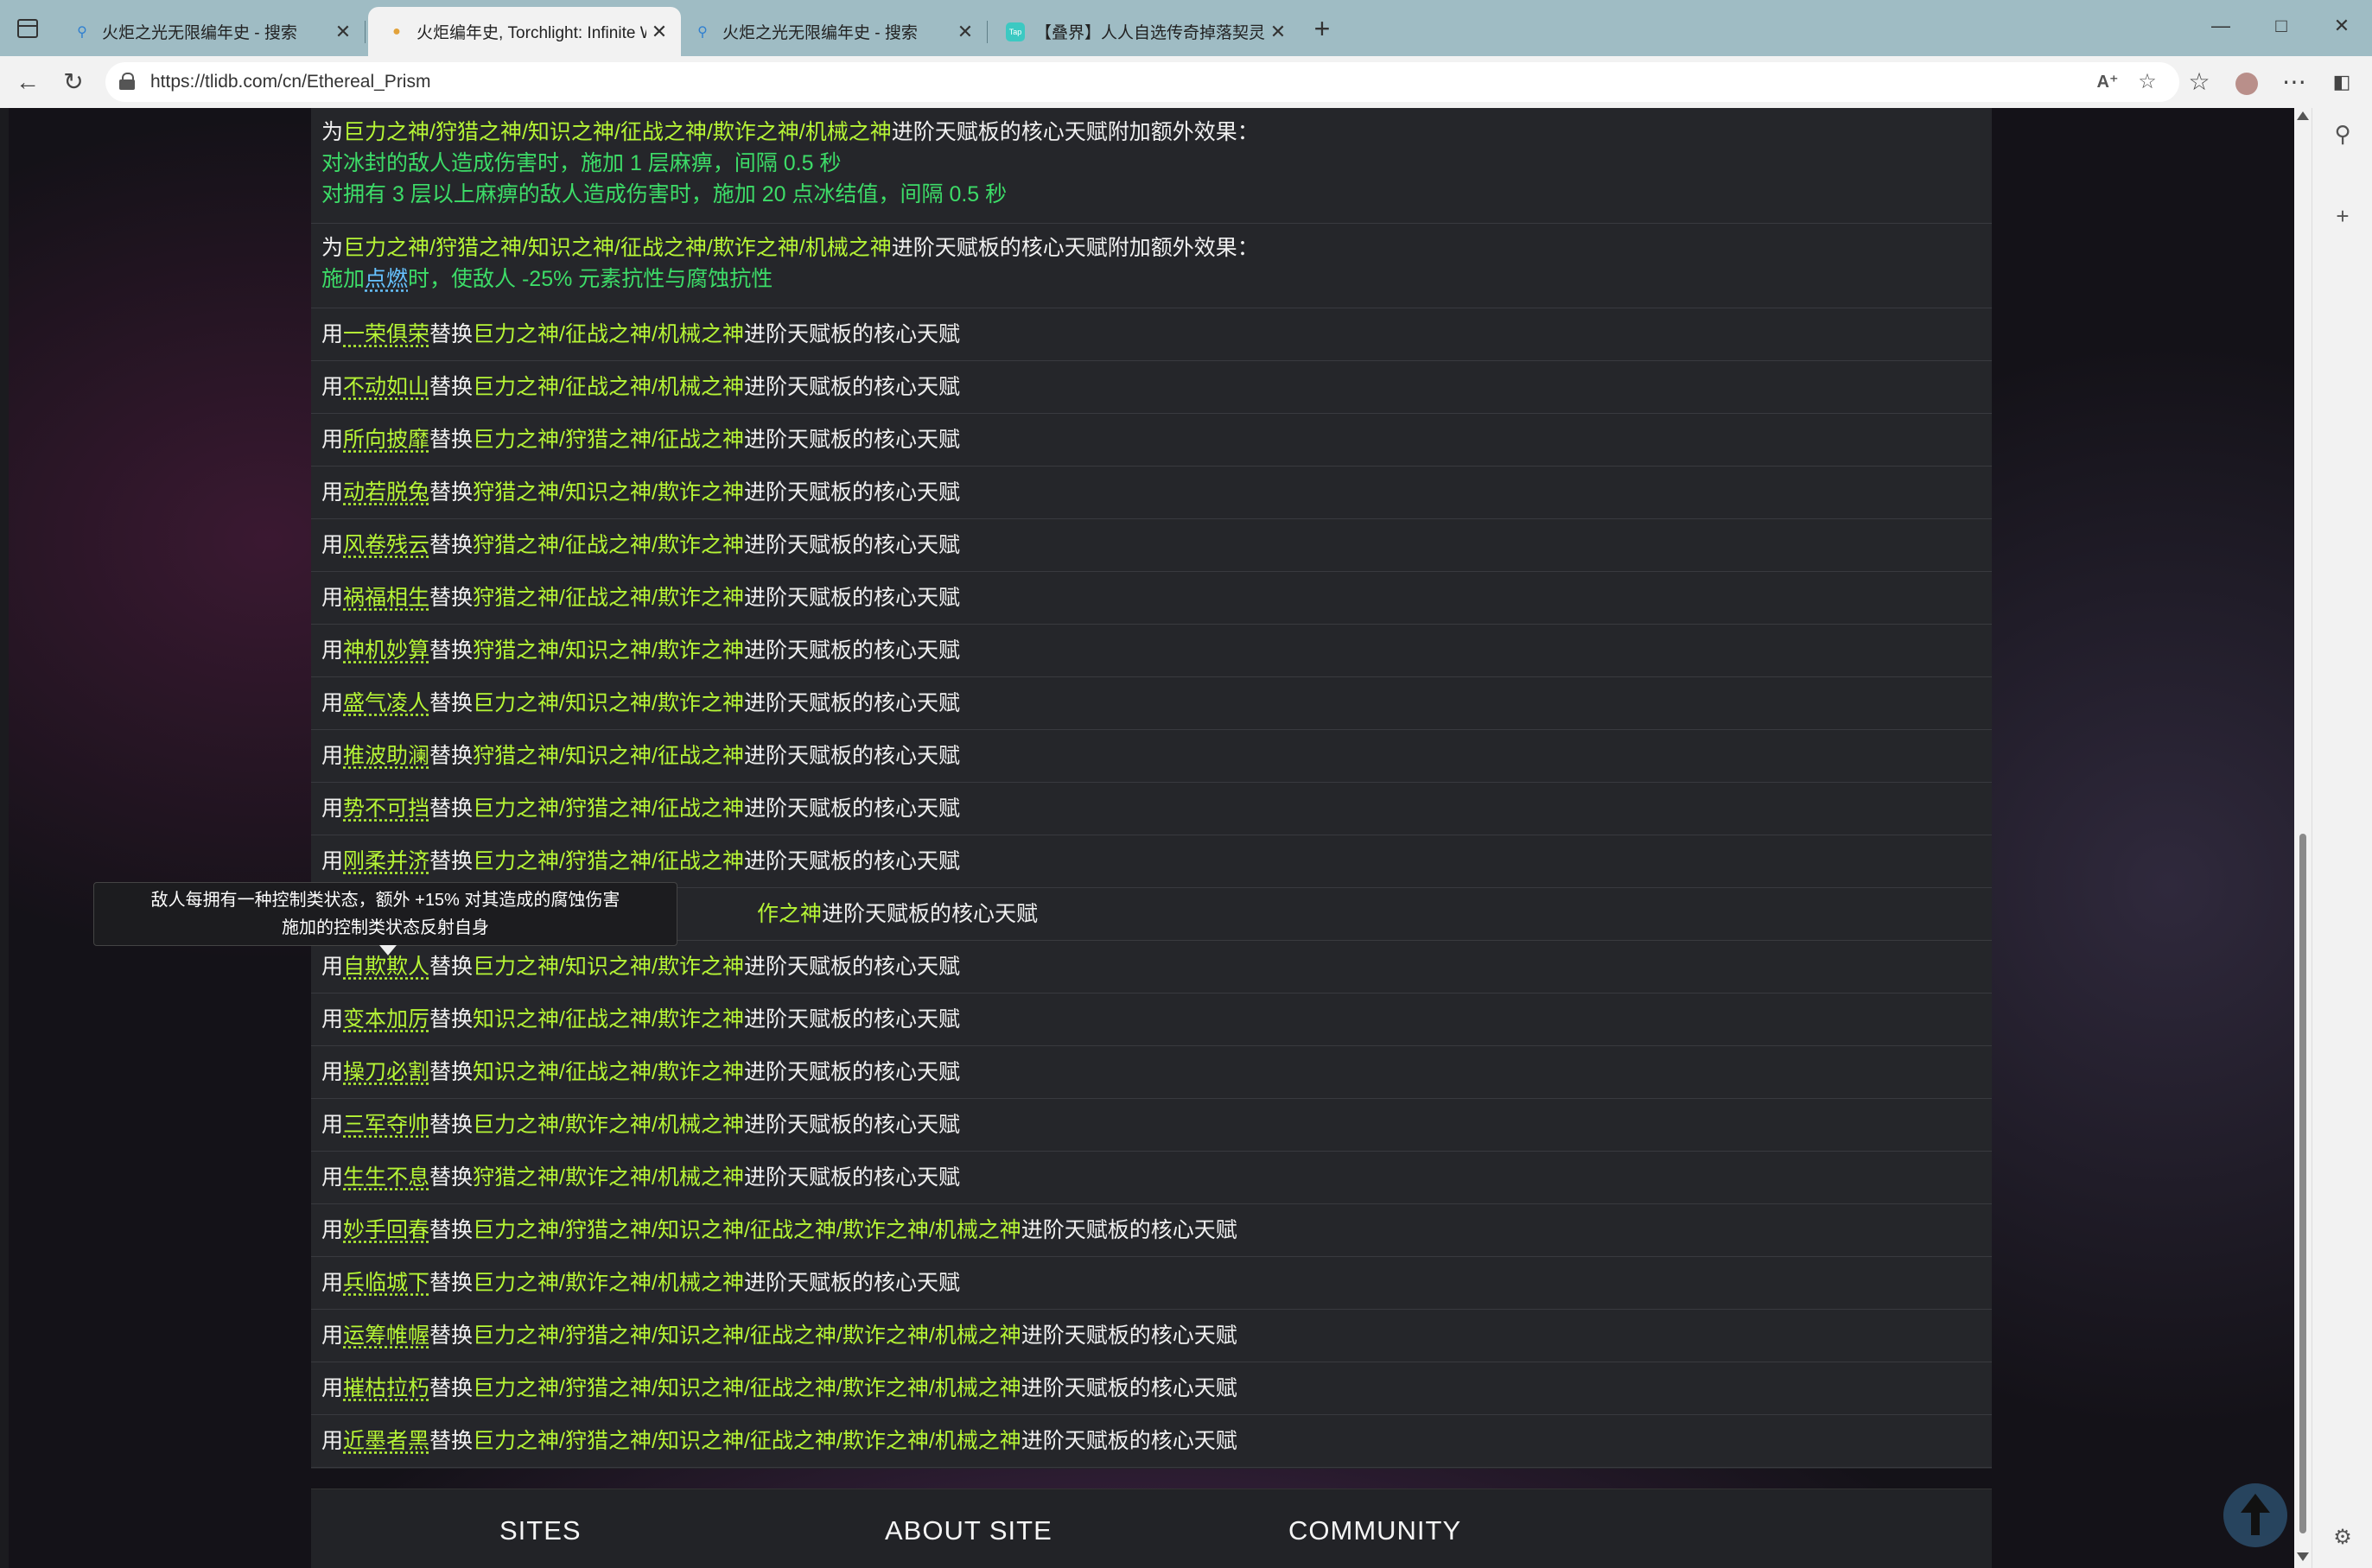 The width and height of the screenshot is (2372, 1568). What do you see at coordinates (290, 82) in the screenshot?
I see `url-text: https://tlidb.com/cn/Ethereal_Prism` at bounding box center [290, 82].